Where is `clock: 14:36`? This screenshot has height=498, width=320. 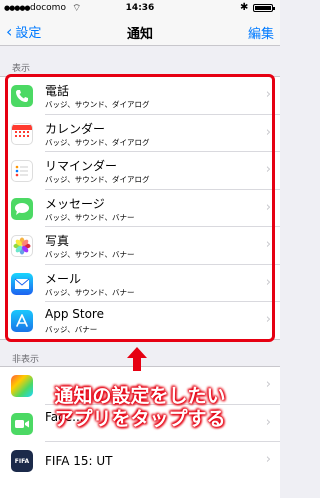 clock: 14:36 is located at coordinates (140, 8).